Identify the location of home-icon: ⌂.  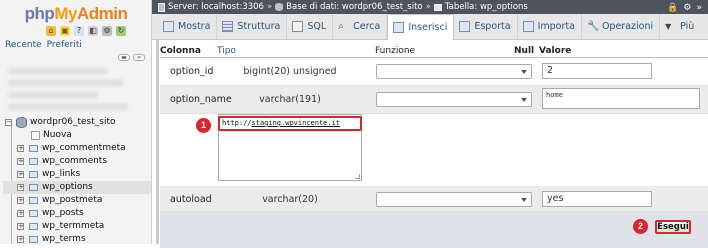
(51, 31).